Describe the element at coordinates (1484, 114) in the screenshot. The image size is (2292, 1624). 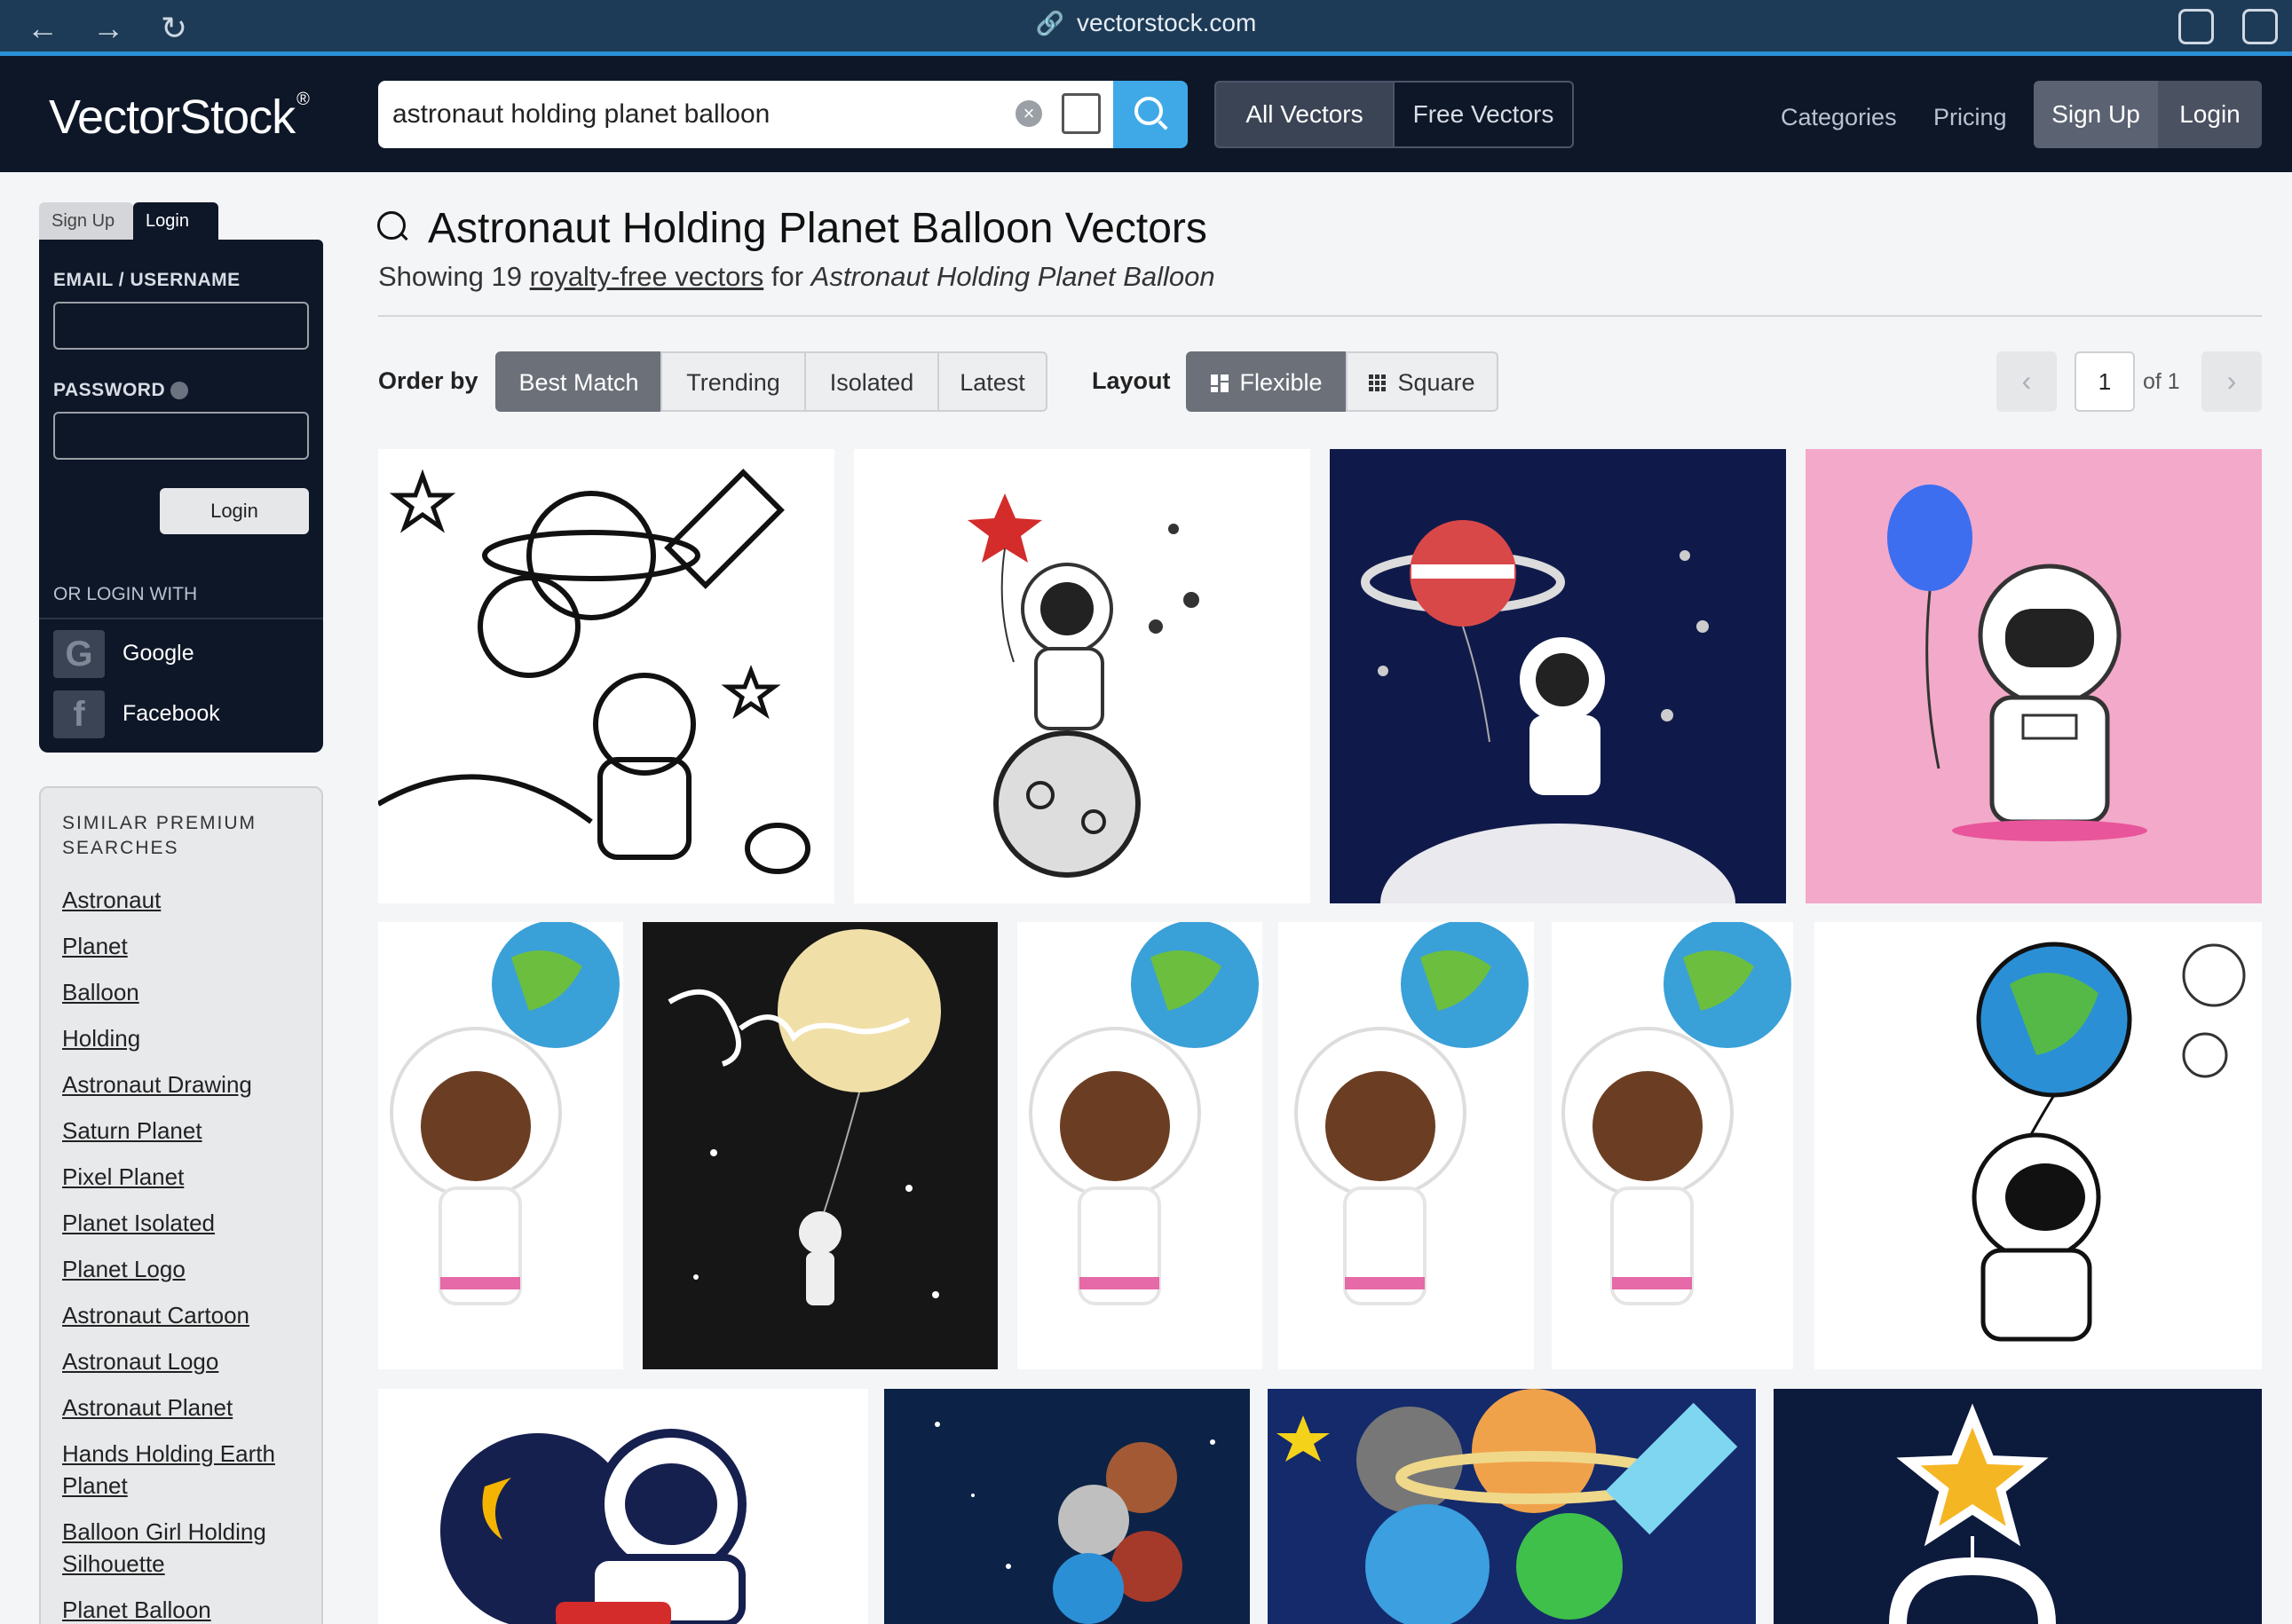
I see `free-vectors-button: Free Vectors` at that location.